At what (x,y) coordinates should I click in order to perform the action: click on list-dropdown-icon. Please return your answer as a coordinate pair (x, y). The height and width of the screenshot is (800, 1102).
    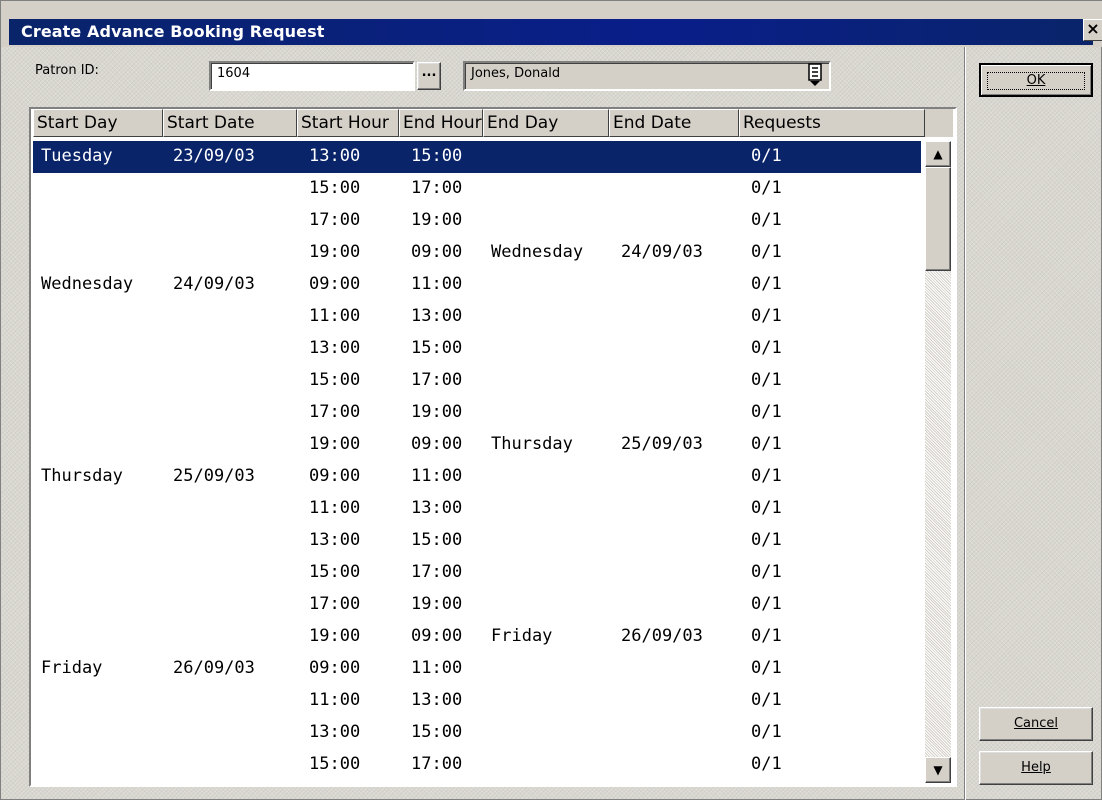
    Looking at the image, I should click on (815, 75).